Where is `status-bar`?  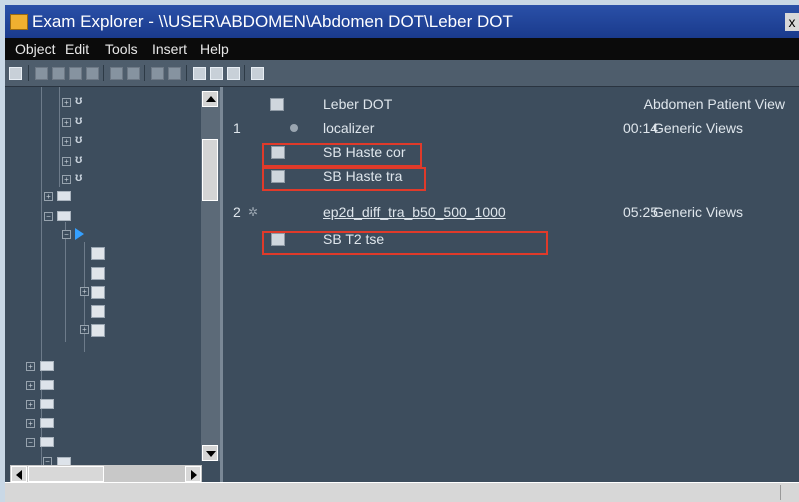
status-bar is located at coordinates (402, 492).